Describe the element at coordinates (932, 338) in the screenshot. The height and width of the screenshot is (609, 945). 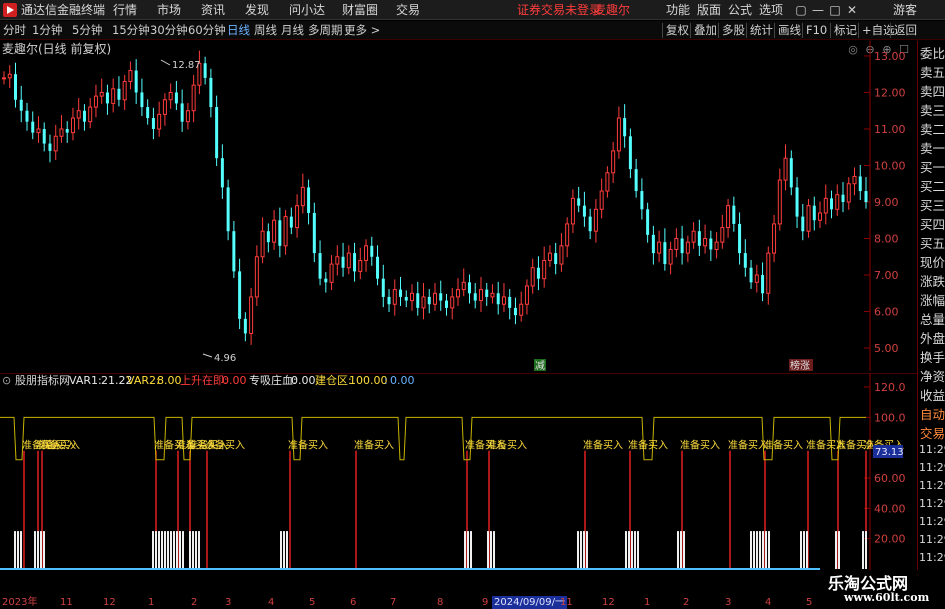
I see `side-outer: 外盘` at that location.